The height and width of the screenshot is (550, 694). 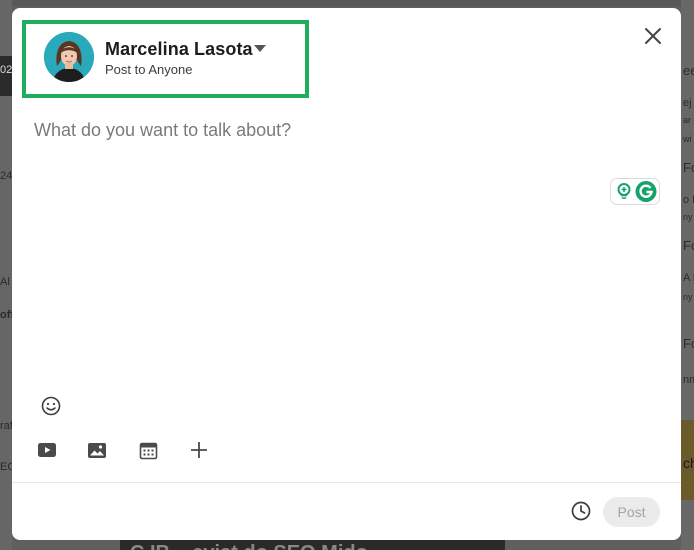 I want to click on background-left-image, so click(x=6, y=76).